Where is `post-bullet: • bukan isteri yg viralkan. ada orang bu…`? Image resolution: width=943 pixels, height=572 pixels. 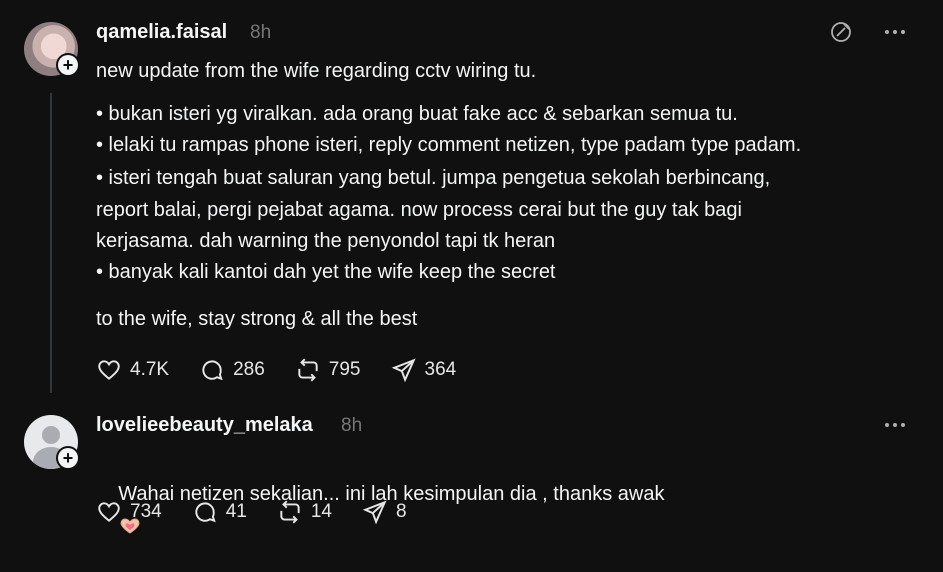 post-bullet: • bukan isteri yg viralkan. ada orang bu… is located at coordinates (417, 114).